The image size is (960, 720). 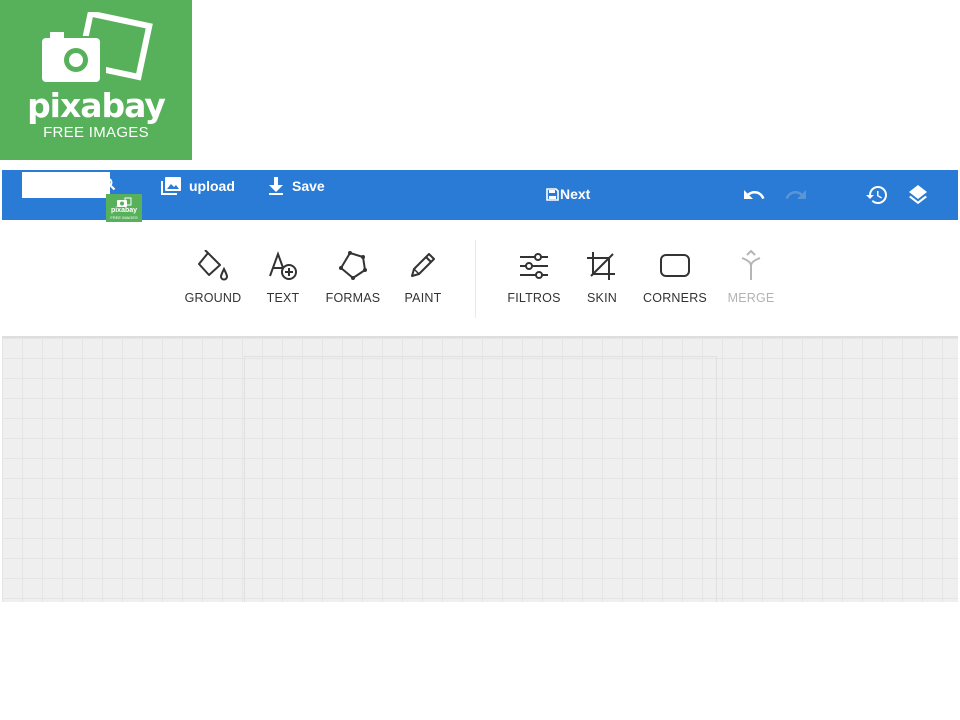 I want to click on layers-icon, so click(x=918, y=197).